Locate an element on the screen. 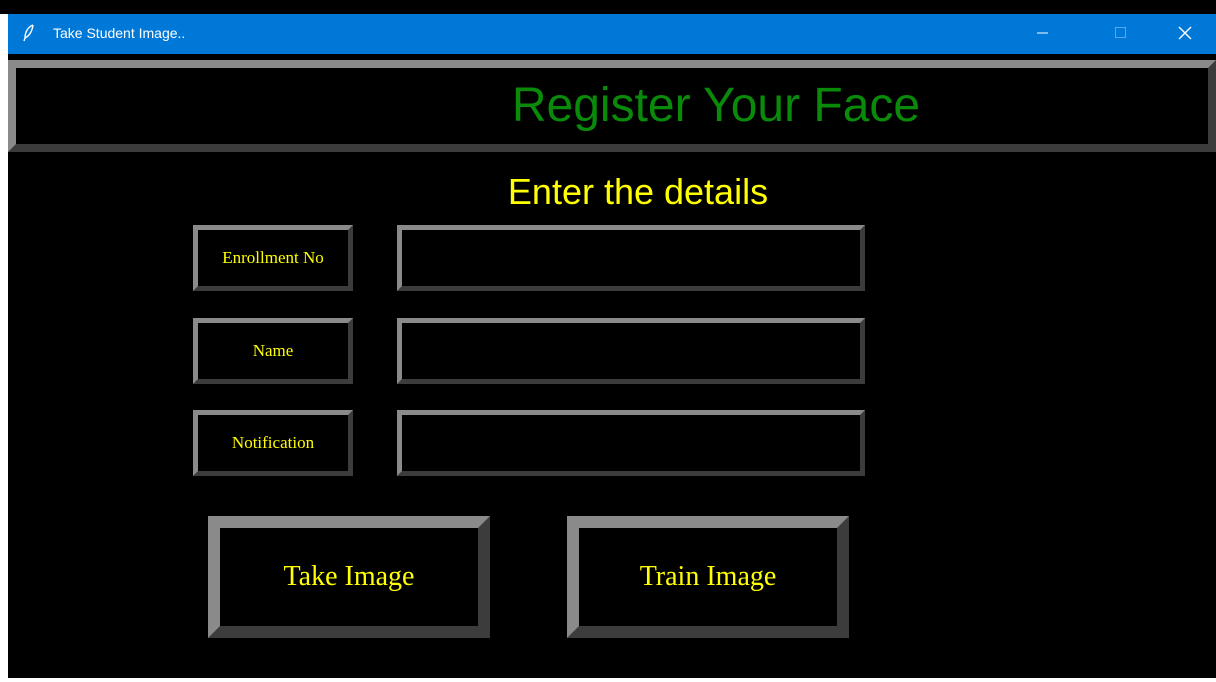 This screenshot has width=1216, height=682. take-image-button: Take Image is located at coordinates (349, 577).